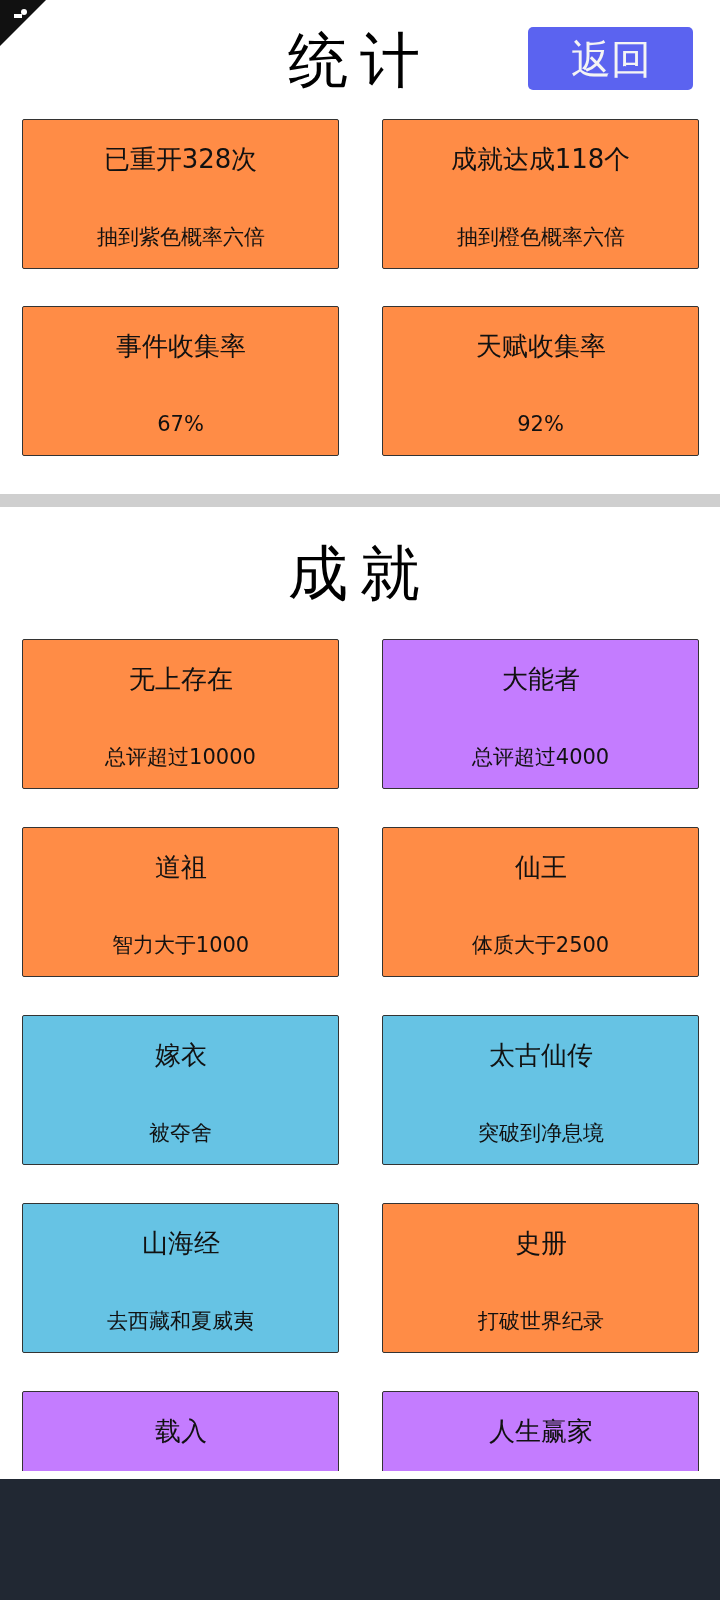 This screenshot has height=1600, width=720. Describe the element at coordinates (540, 1244) in the screenshot. I see `card-title: 史册` at that location.